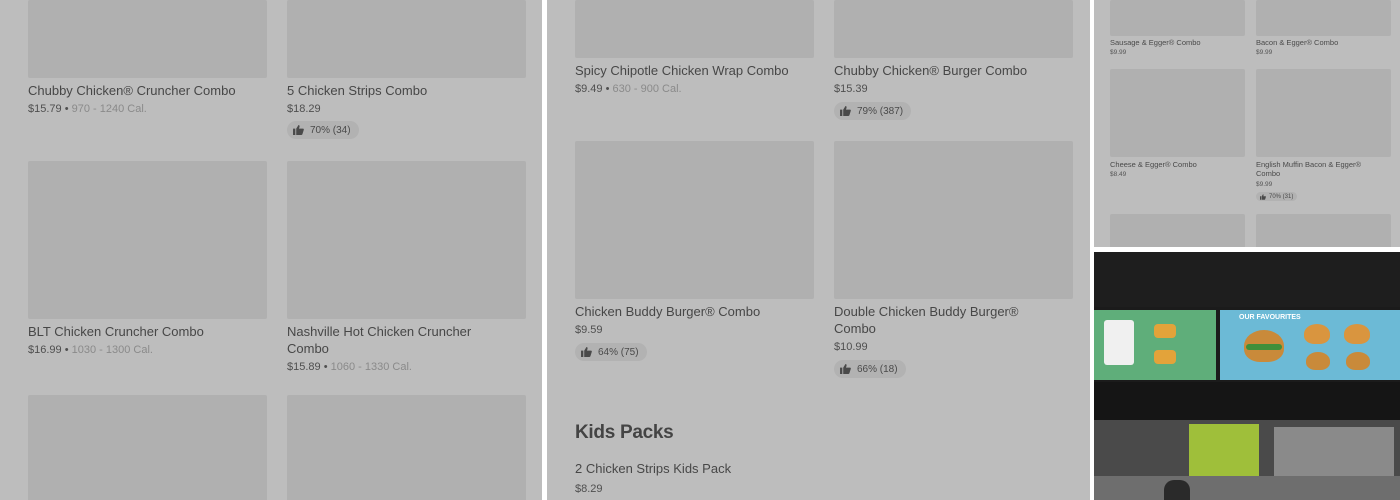 This screenshot has height=500, width=1400. Describe the element at coordinates (304, 367) in the screenshot. I see `item-price: $15.89` at that location.